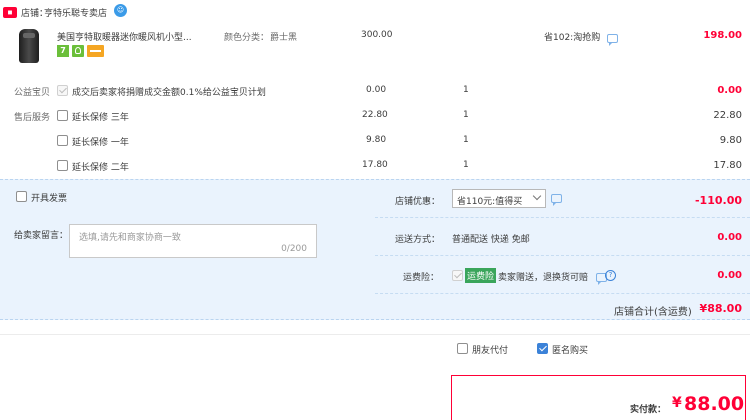 This screenshot has width=750, height=420. I want to click on spec-label: 颜色分类：, so click(247, 38).